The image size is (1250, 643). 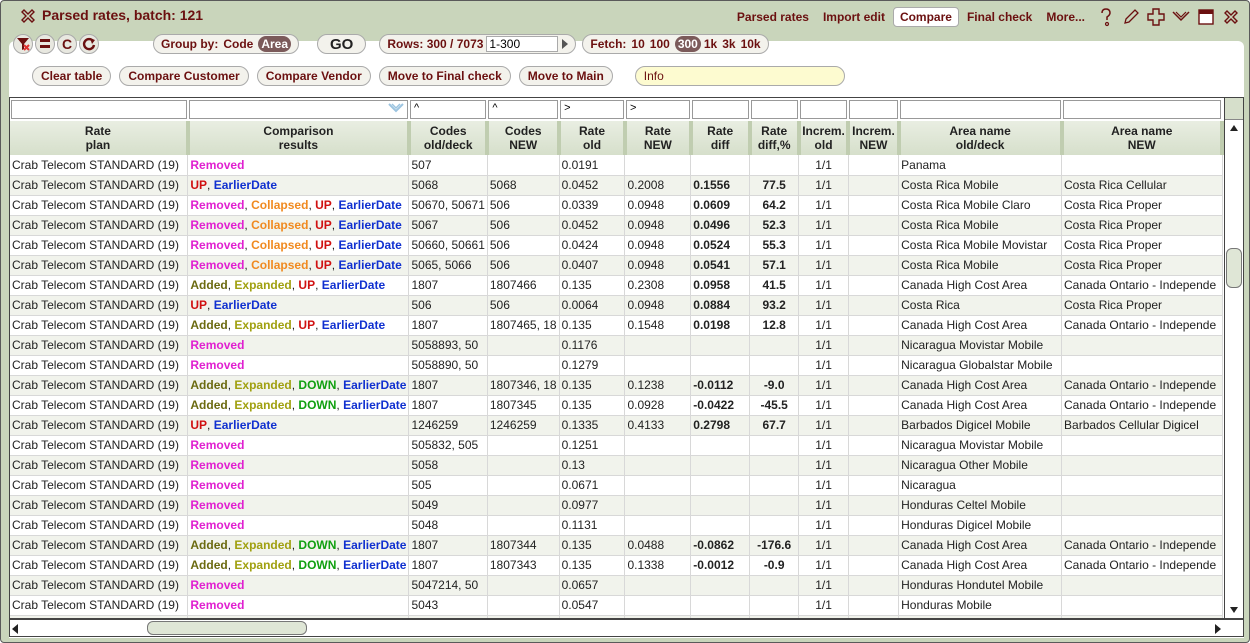 I want to click on column-header: Codes NEW, so click(x=524, y=138).